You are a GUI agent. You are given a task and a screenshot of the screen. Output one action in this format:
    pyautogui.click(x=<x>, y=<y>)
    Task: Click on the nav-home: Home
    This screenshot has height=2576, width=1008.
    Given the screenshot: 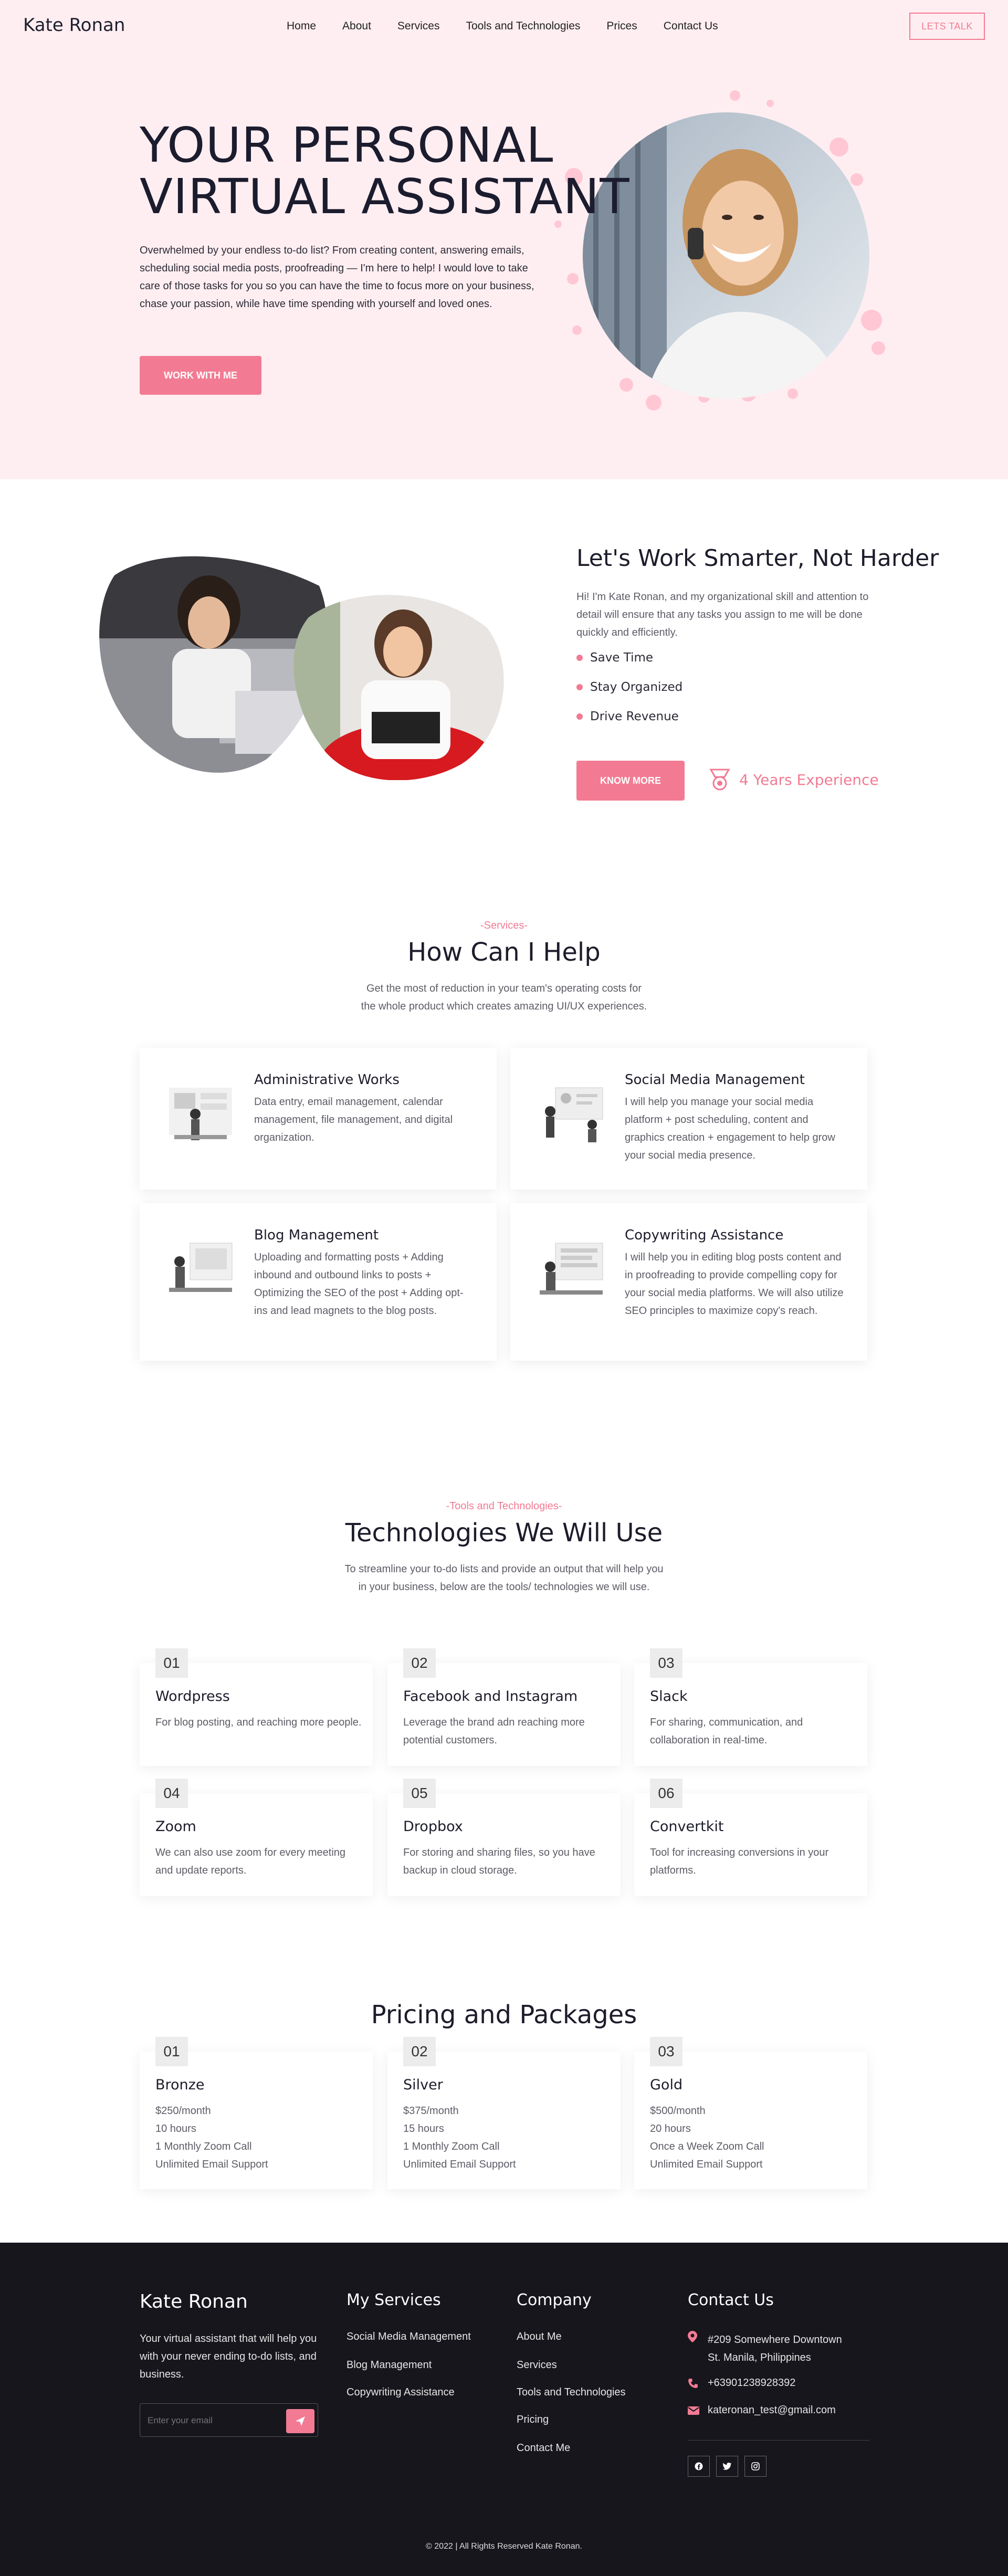 What is the action you would take?
    pyautogui.click(x=301, y=26)
    